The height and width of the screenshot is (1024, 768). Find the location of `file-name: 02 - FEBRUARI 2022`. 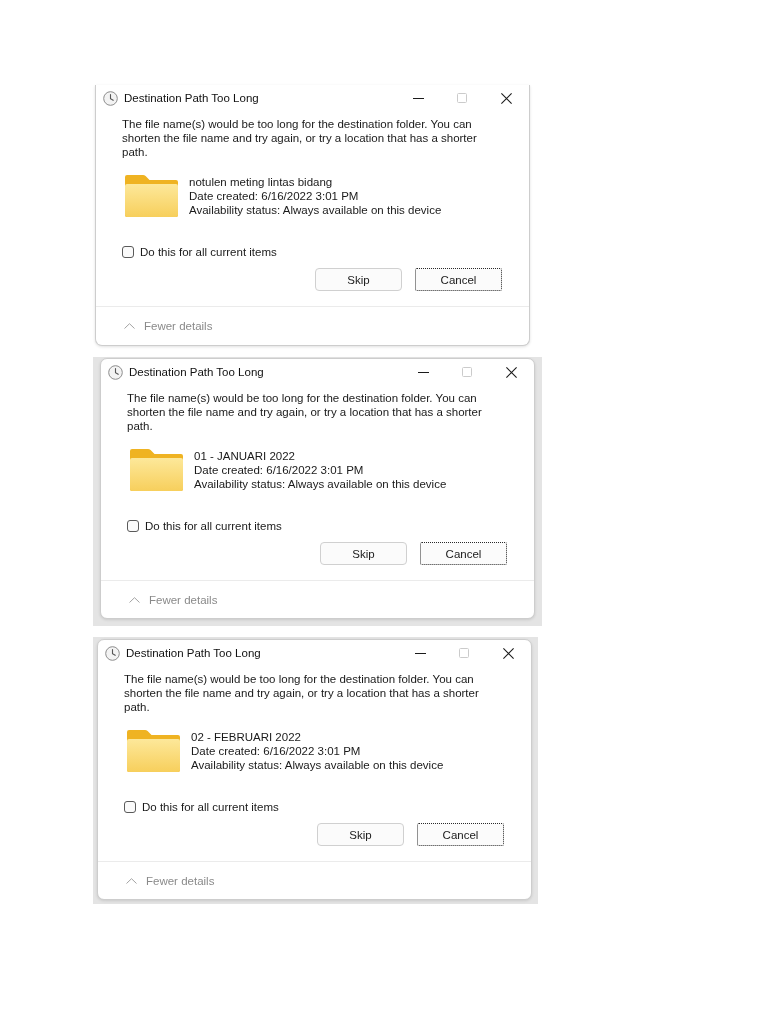

file-name: 02 - FEBRUARI 2022 is located at coordinates (246, 737).